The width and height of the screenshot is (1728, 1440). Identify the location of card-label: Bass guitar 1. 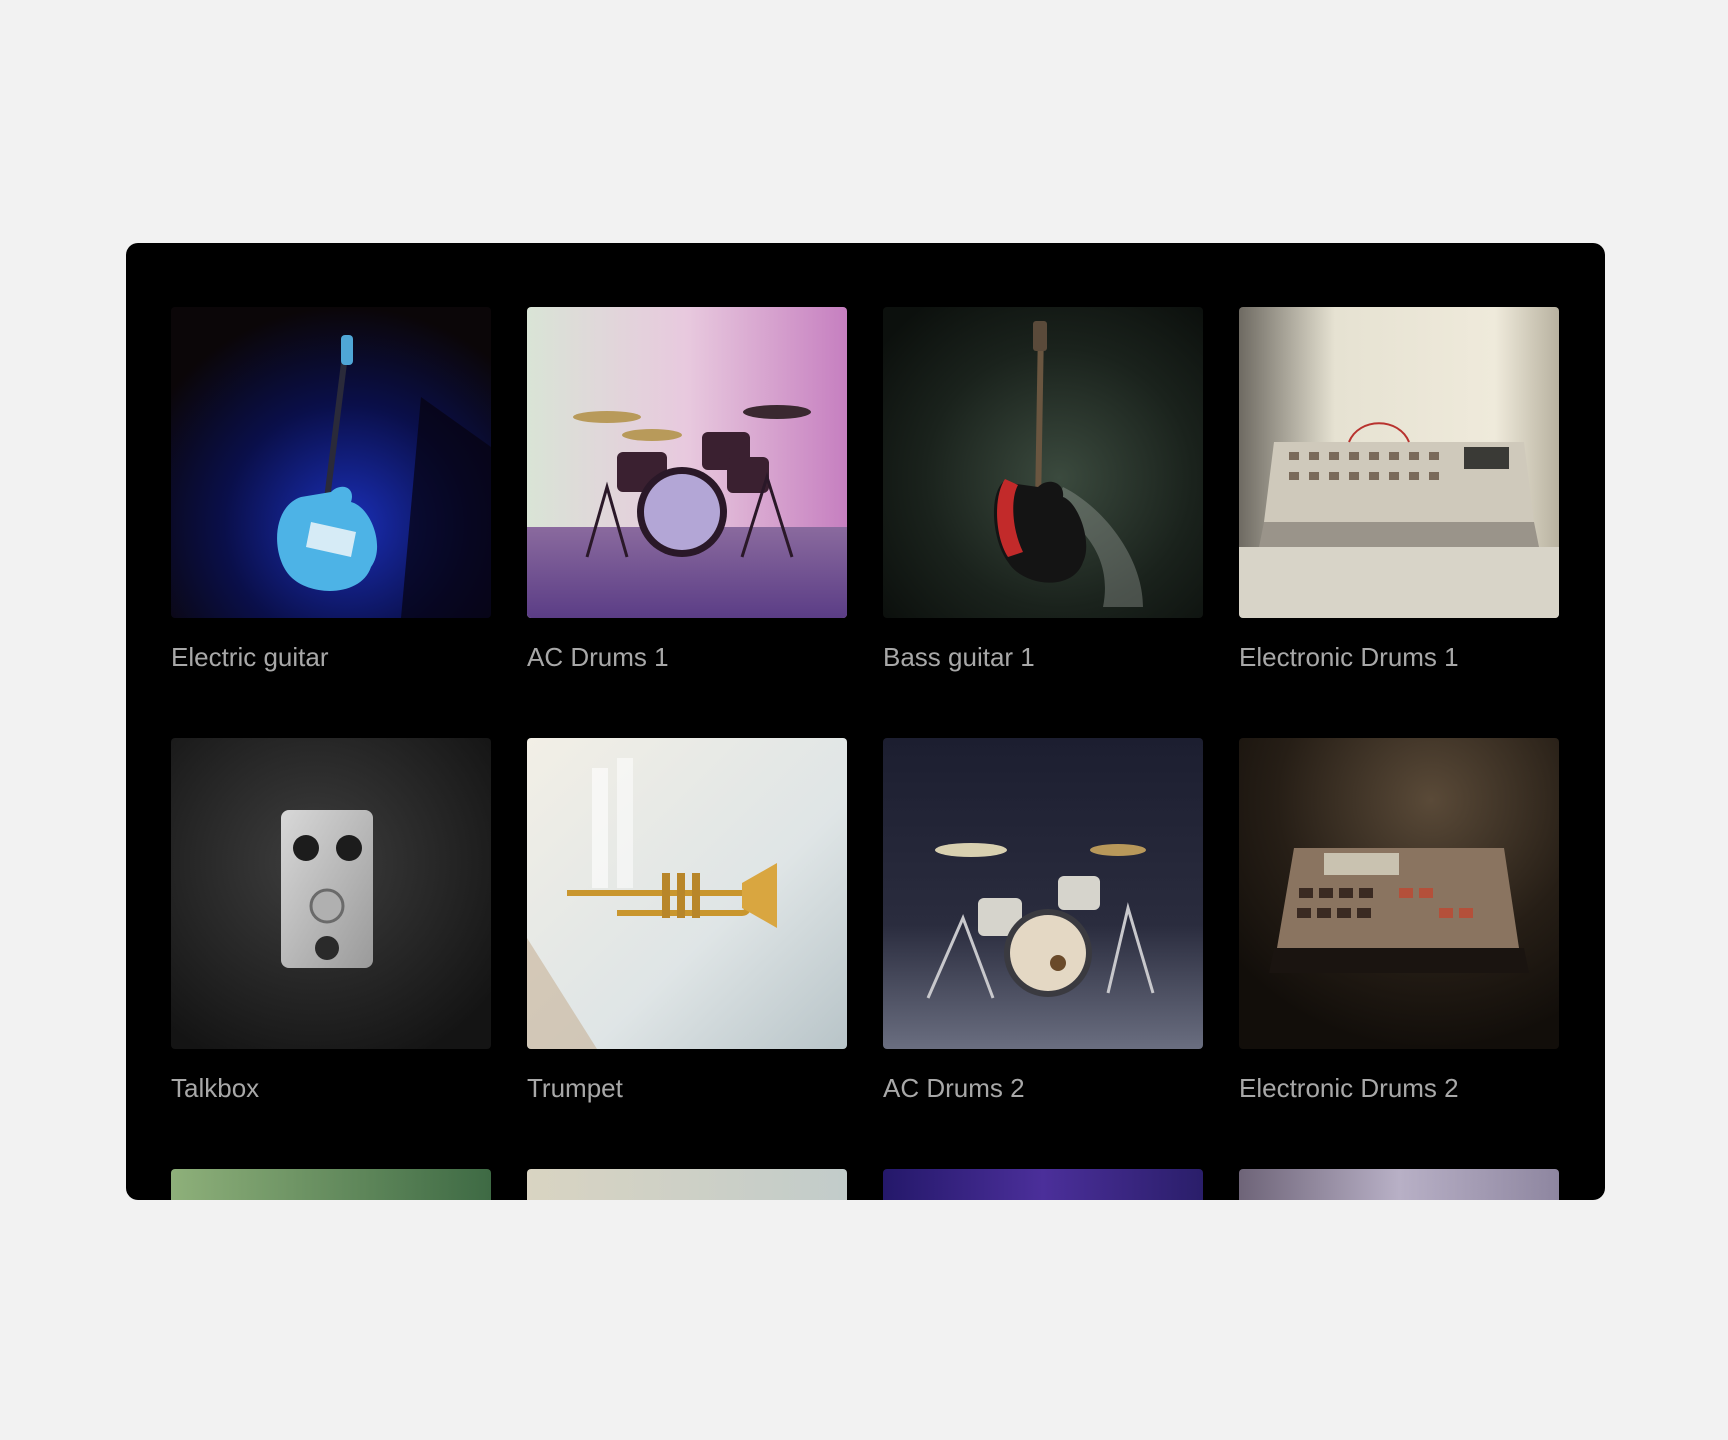
(959, 657).